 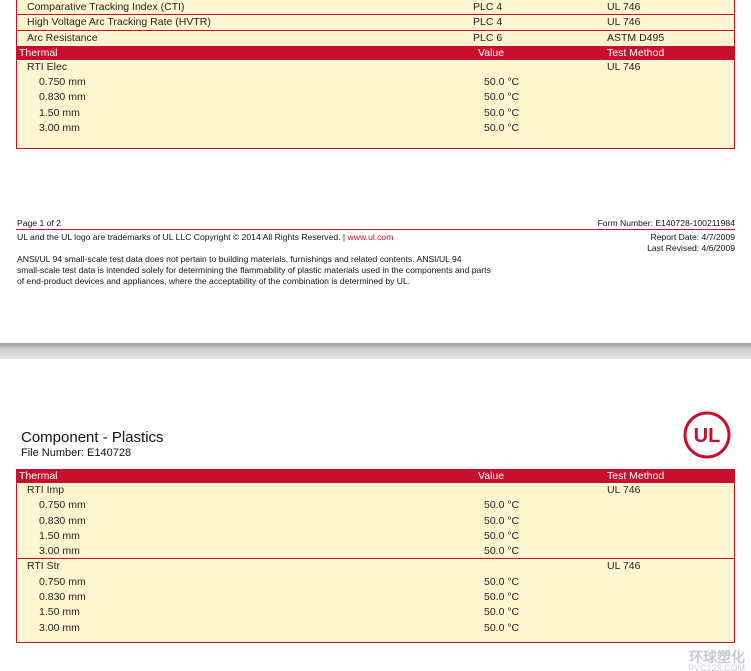 I want to click on page-title: Component - Plastics, so click(x=92, y=437).